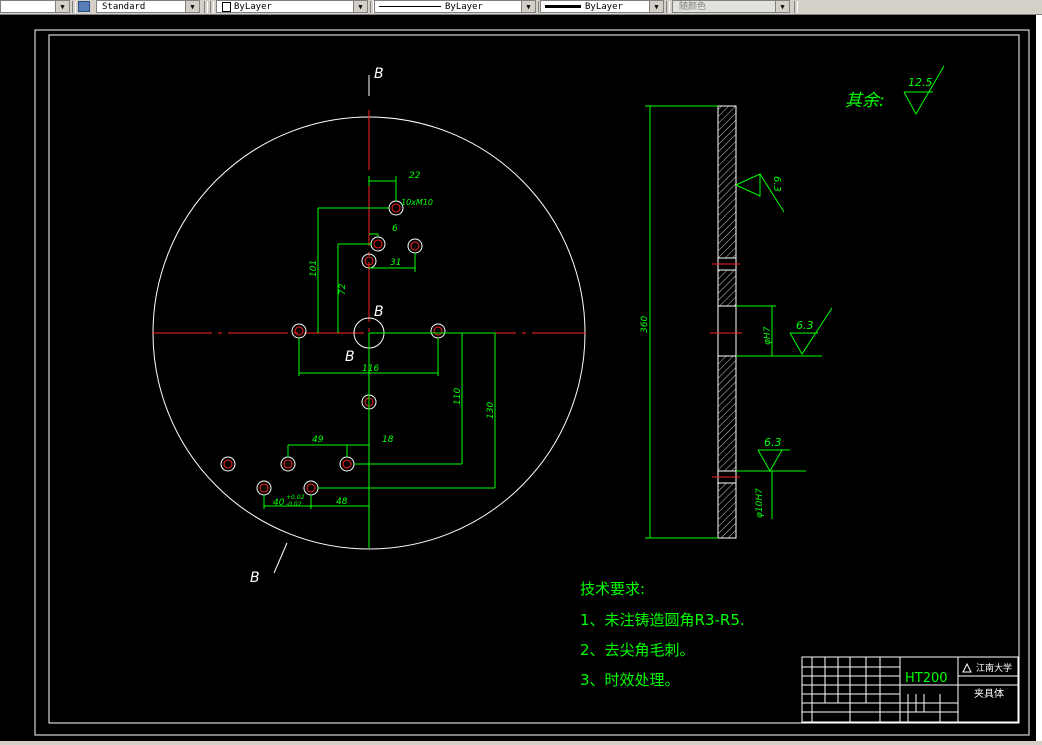 The height and width of the screenshot is (745, 1042). Describe the element at coordinates (343, 289) in the screenshot. I see `dim-72: 72` at that location.